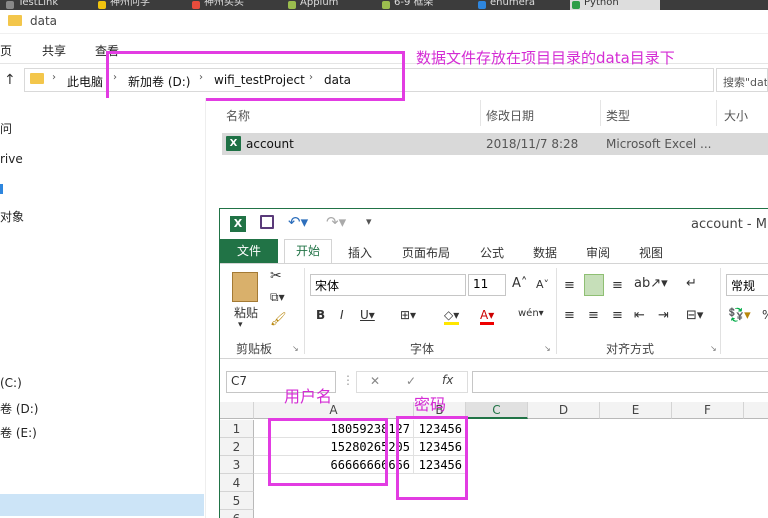  What do you see at coordinates (308, 251) in the screenshot?
I see `tab-home: 开始` at bounding box center [308, 251].